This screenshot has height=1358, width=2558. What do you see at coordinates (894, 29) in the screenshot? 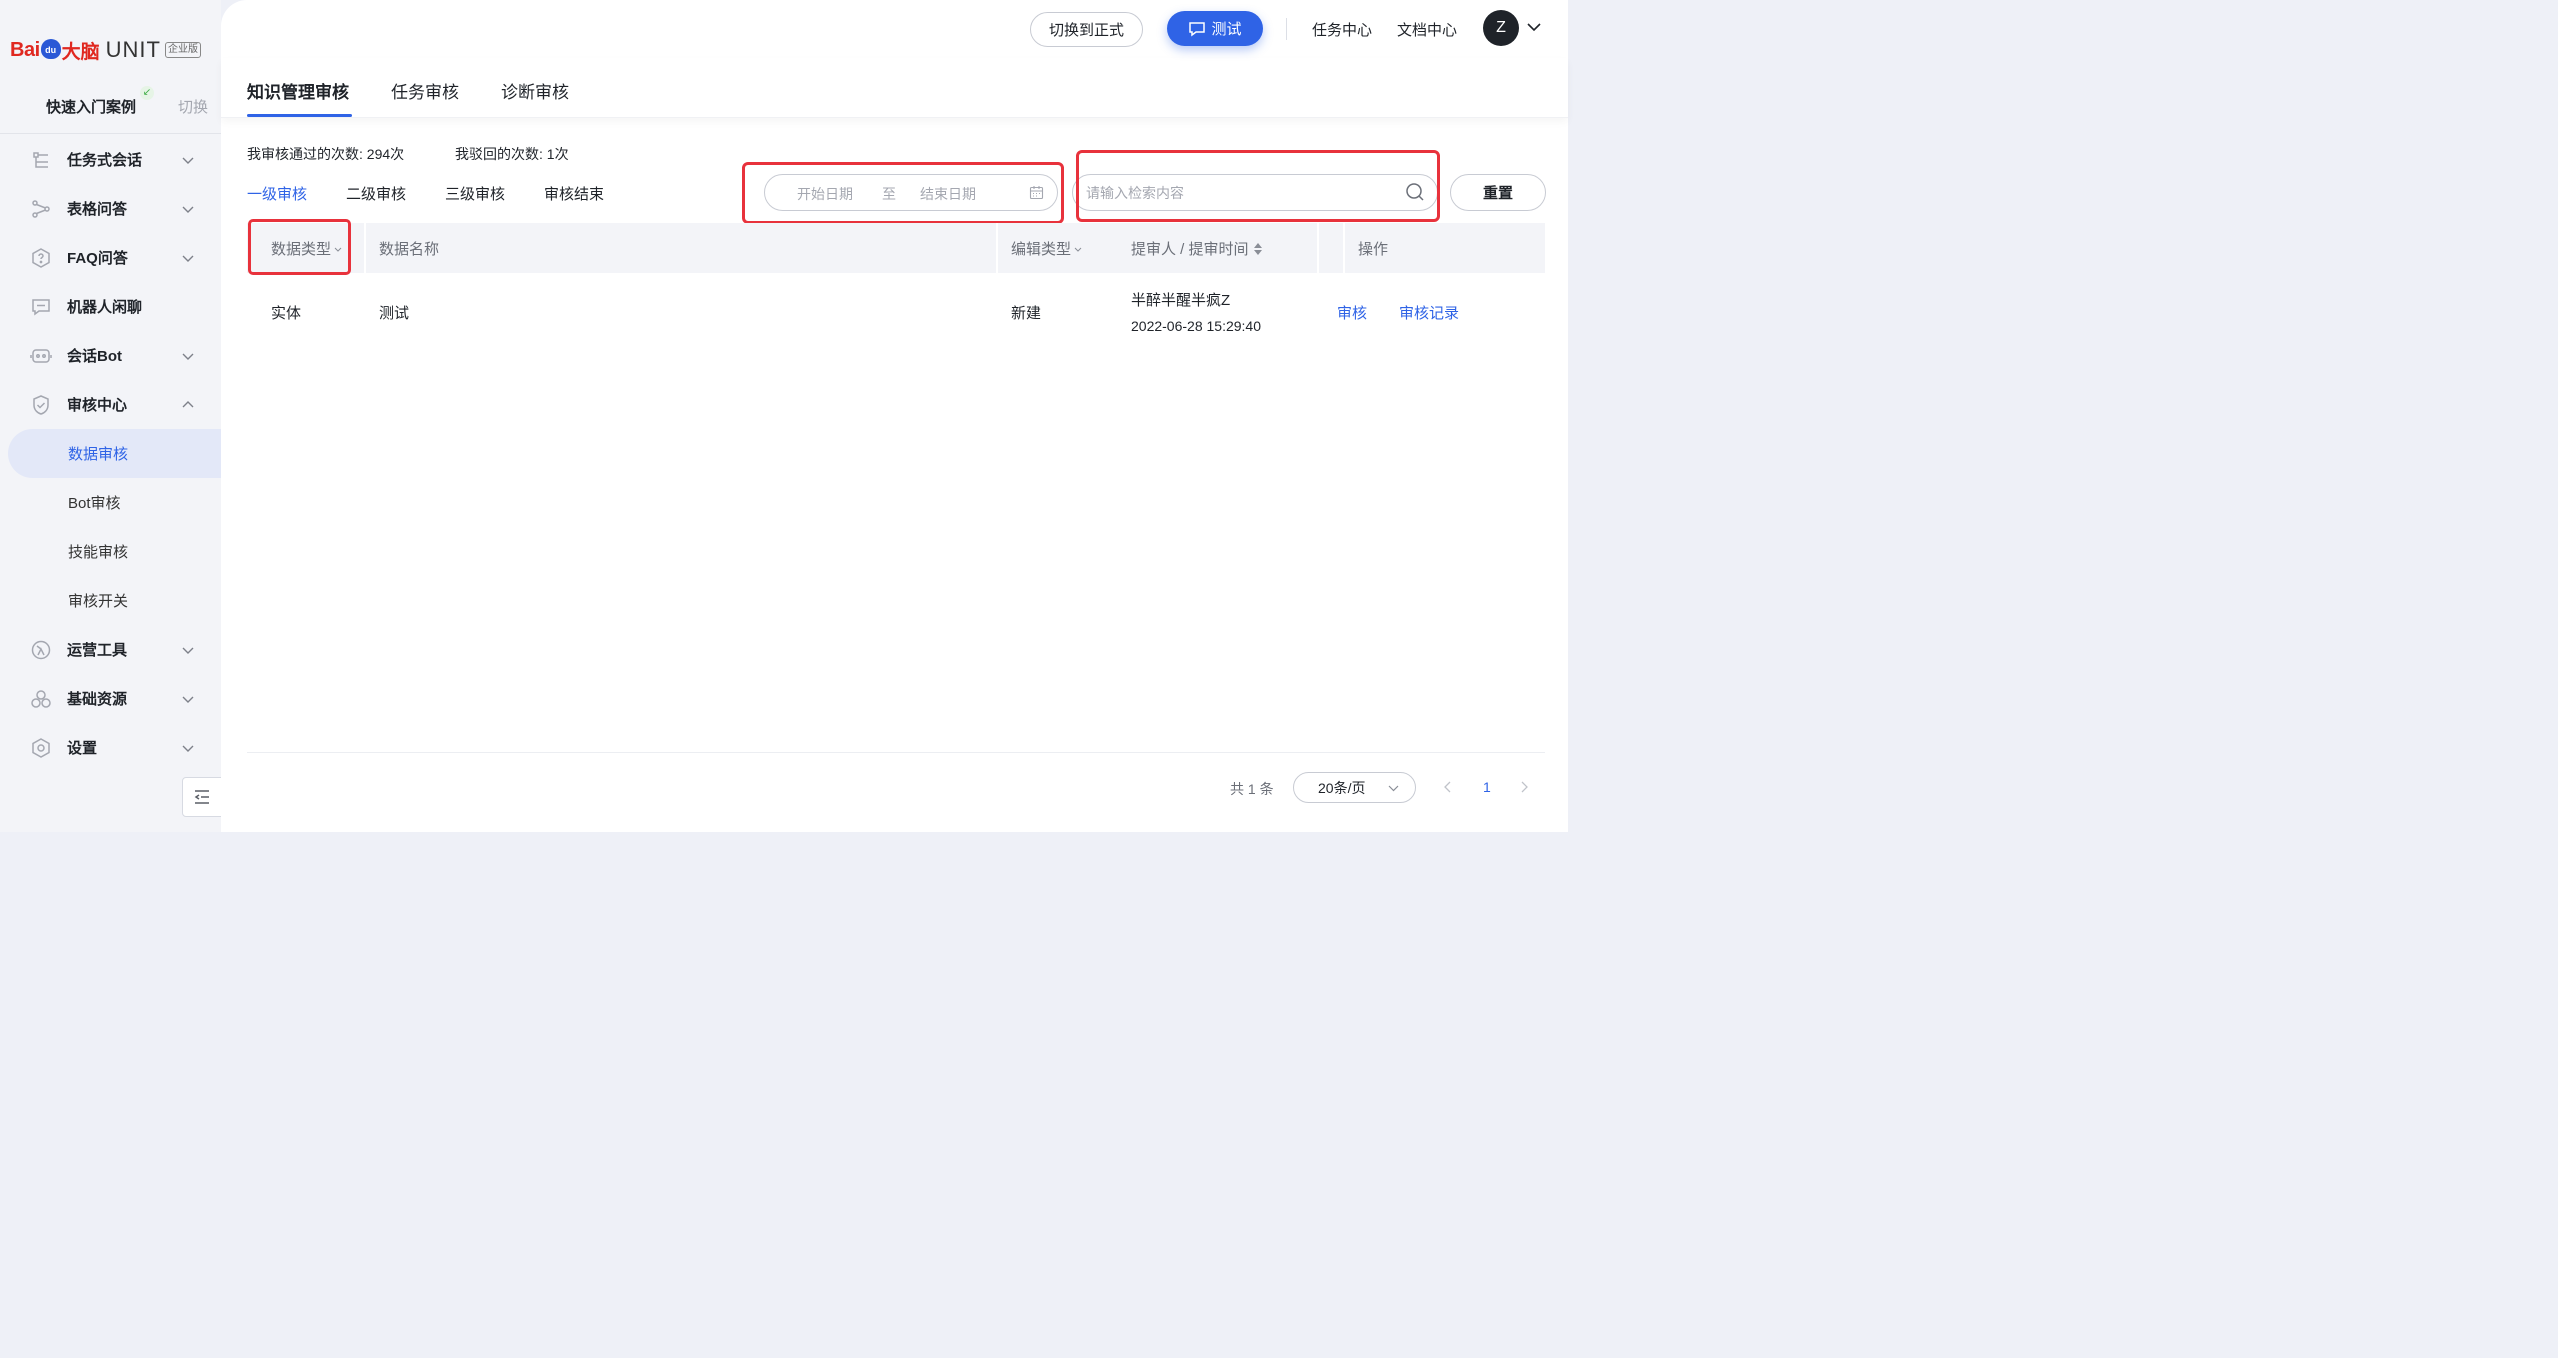
I see `top-bar: 切换到正式 测试 任务中心 文档中心 Z` at bounding box center [894, 29].